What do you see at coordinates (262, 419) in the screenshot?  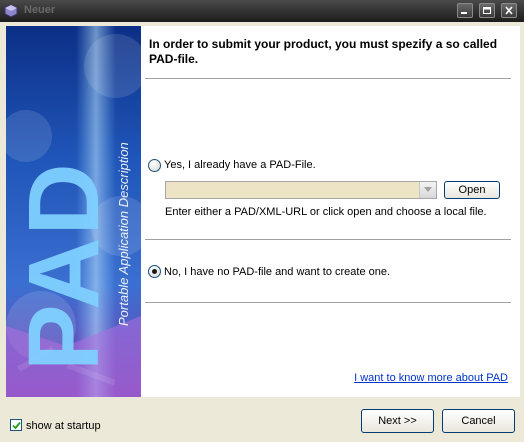 I see `footer-bar: show at startup Next >> Cancel` at bounding box center [262, 419].